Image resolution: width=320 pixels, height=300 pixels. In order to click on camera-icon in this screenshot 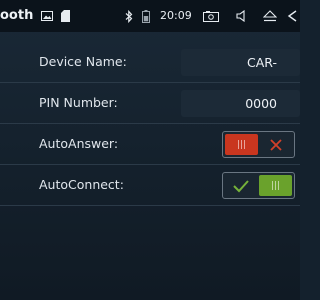, I will do `click(211, 16)`.